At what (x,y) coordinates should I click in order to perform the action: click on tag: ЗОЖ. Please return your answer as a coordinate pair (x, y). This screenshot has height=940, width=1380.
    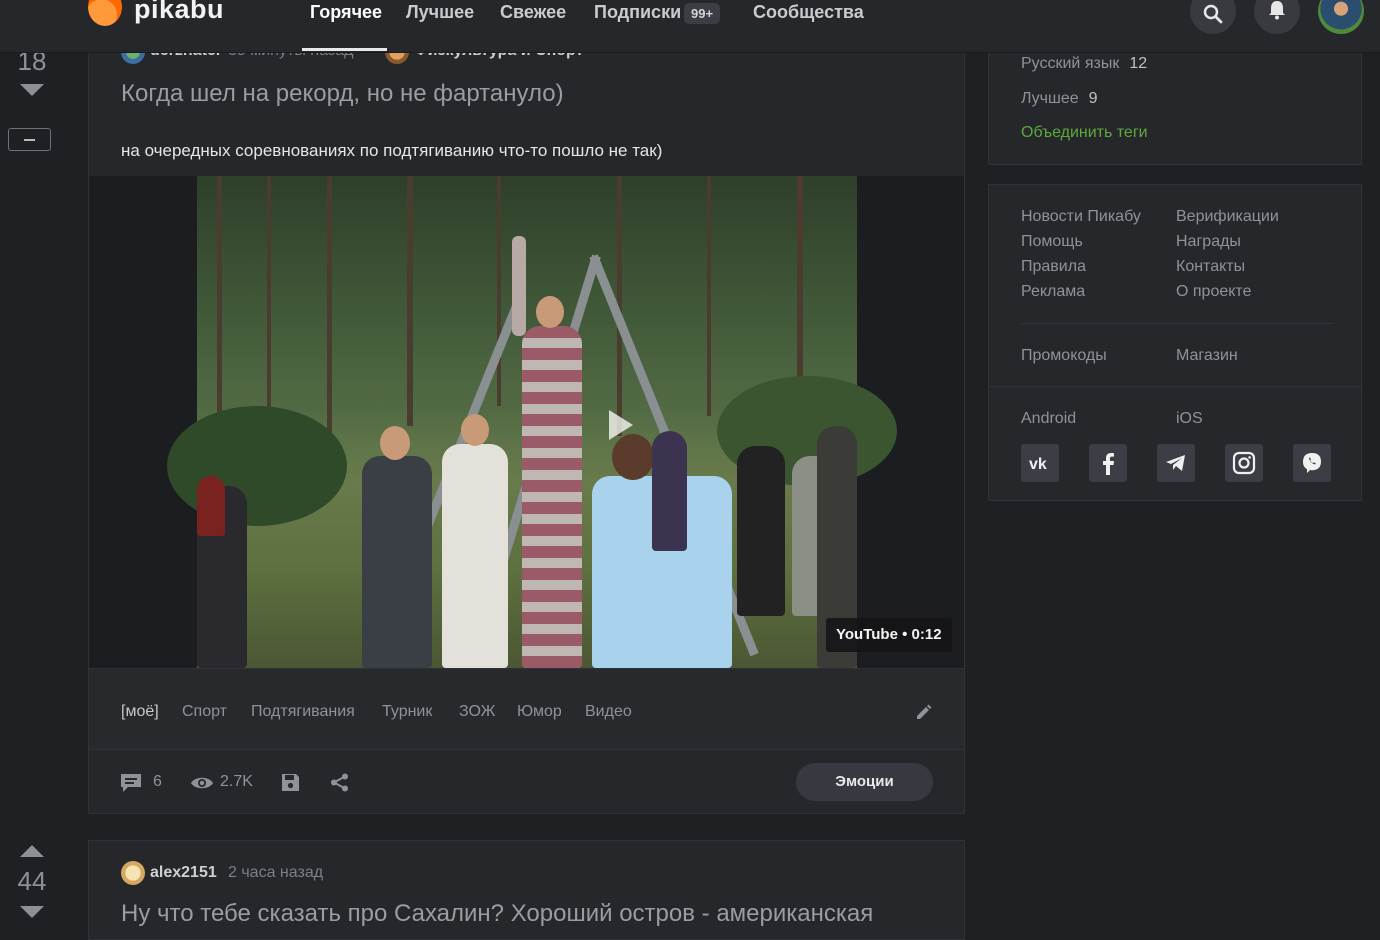
    Looking at the image, I should click on (477, 712).